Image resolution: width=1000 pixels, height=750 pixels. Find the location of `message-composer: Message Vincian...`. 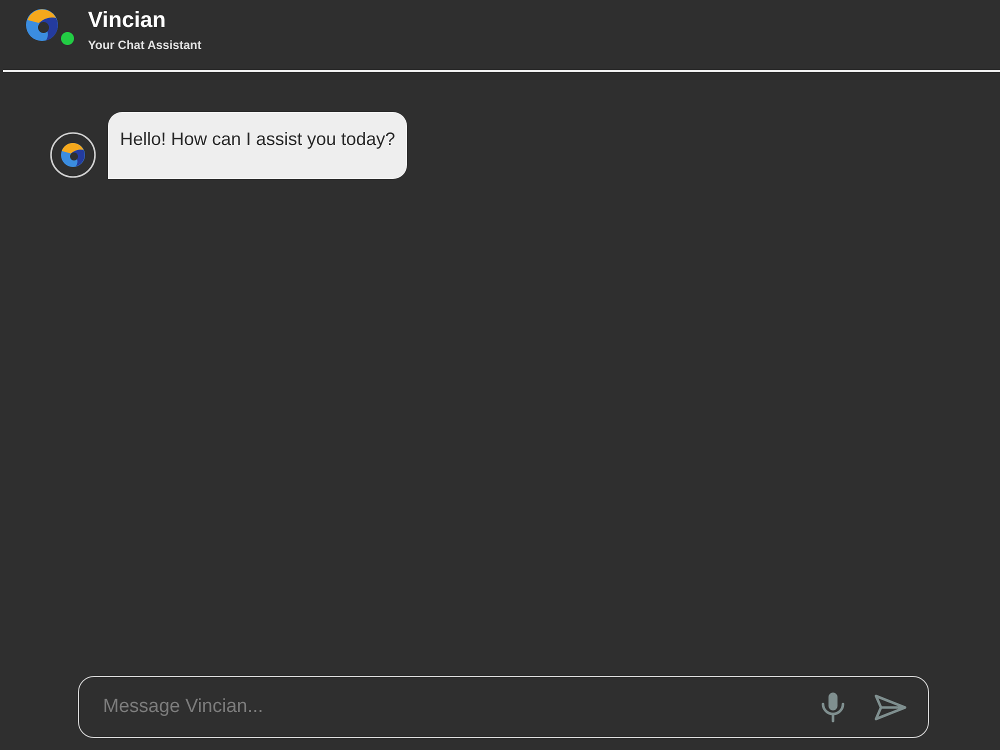

message-composer: Message Vincian... is located at coordinates (503, 707).